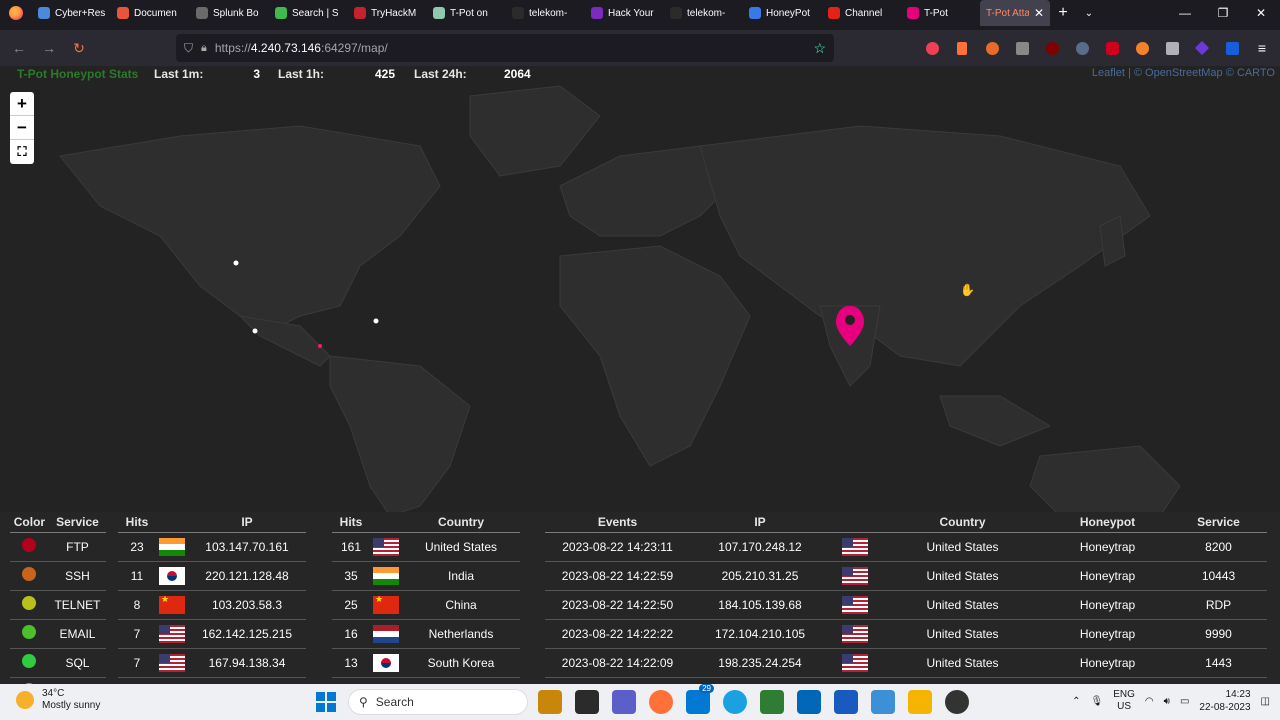 The width and height of the screenshot is (1280, 720). I want to click on pocket-icon, so click(932, 48).